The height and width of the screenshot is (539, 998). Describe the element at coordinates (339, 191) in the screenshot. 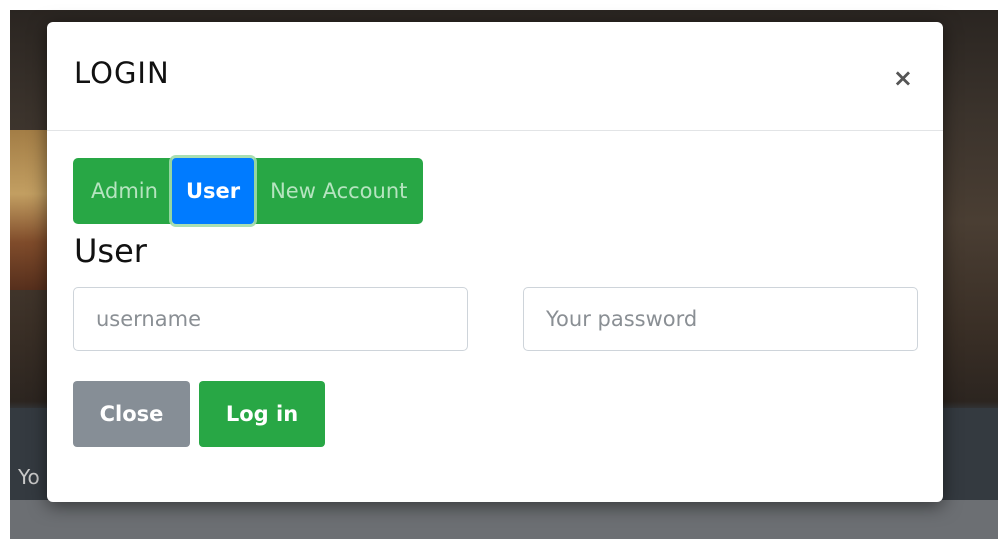

I see `tab-new-account: New Account` at that location.